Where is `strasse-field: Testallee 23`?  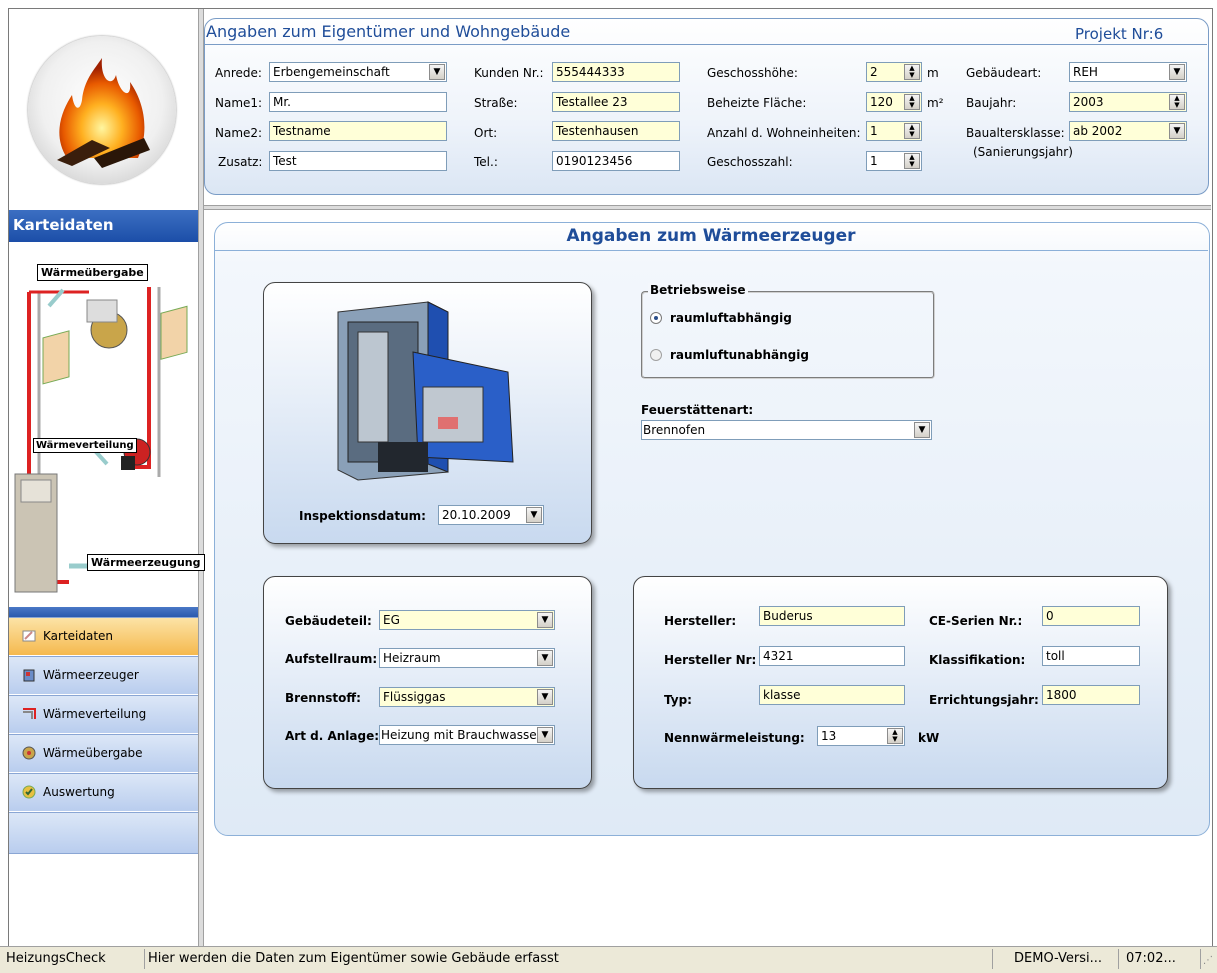 strasse-field: Testallee 23 is located at coordinates (616, 102).